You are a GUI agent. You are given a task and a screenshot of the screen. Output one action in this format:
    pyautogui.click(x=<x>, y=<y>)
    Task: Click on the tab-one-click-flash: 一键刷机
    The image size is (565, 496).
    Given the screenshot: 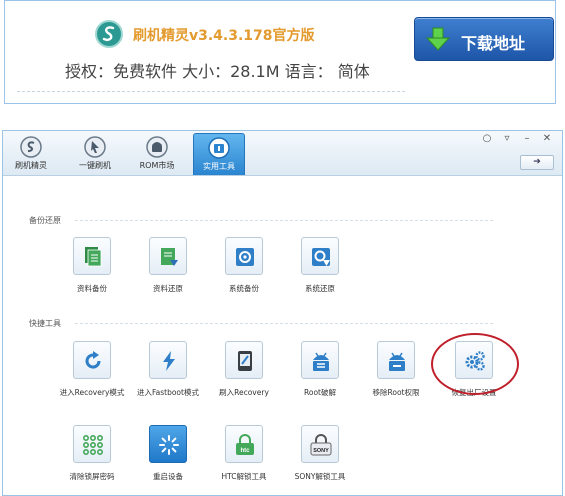 What is the action you would take?
    pyautogui.click(x=95, y=154)
    